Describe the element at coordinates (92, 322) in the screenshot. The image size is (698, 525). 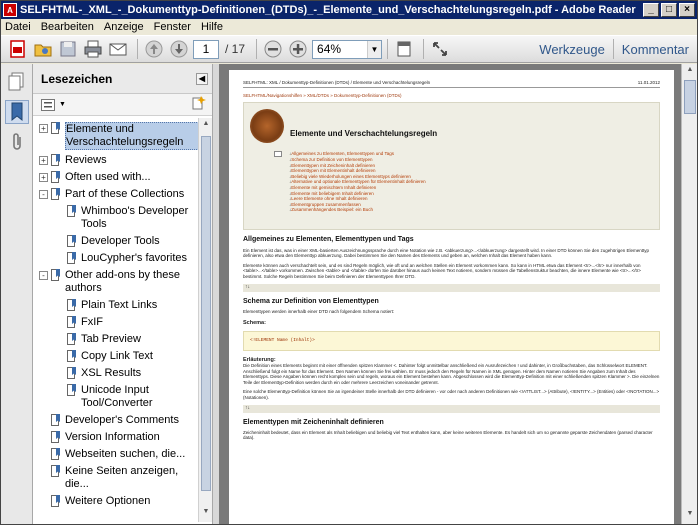
I see `bookmark-label: FxIF` at that location.